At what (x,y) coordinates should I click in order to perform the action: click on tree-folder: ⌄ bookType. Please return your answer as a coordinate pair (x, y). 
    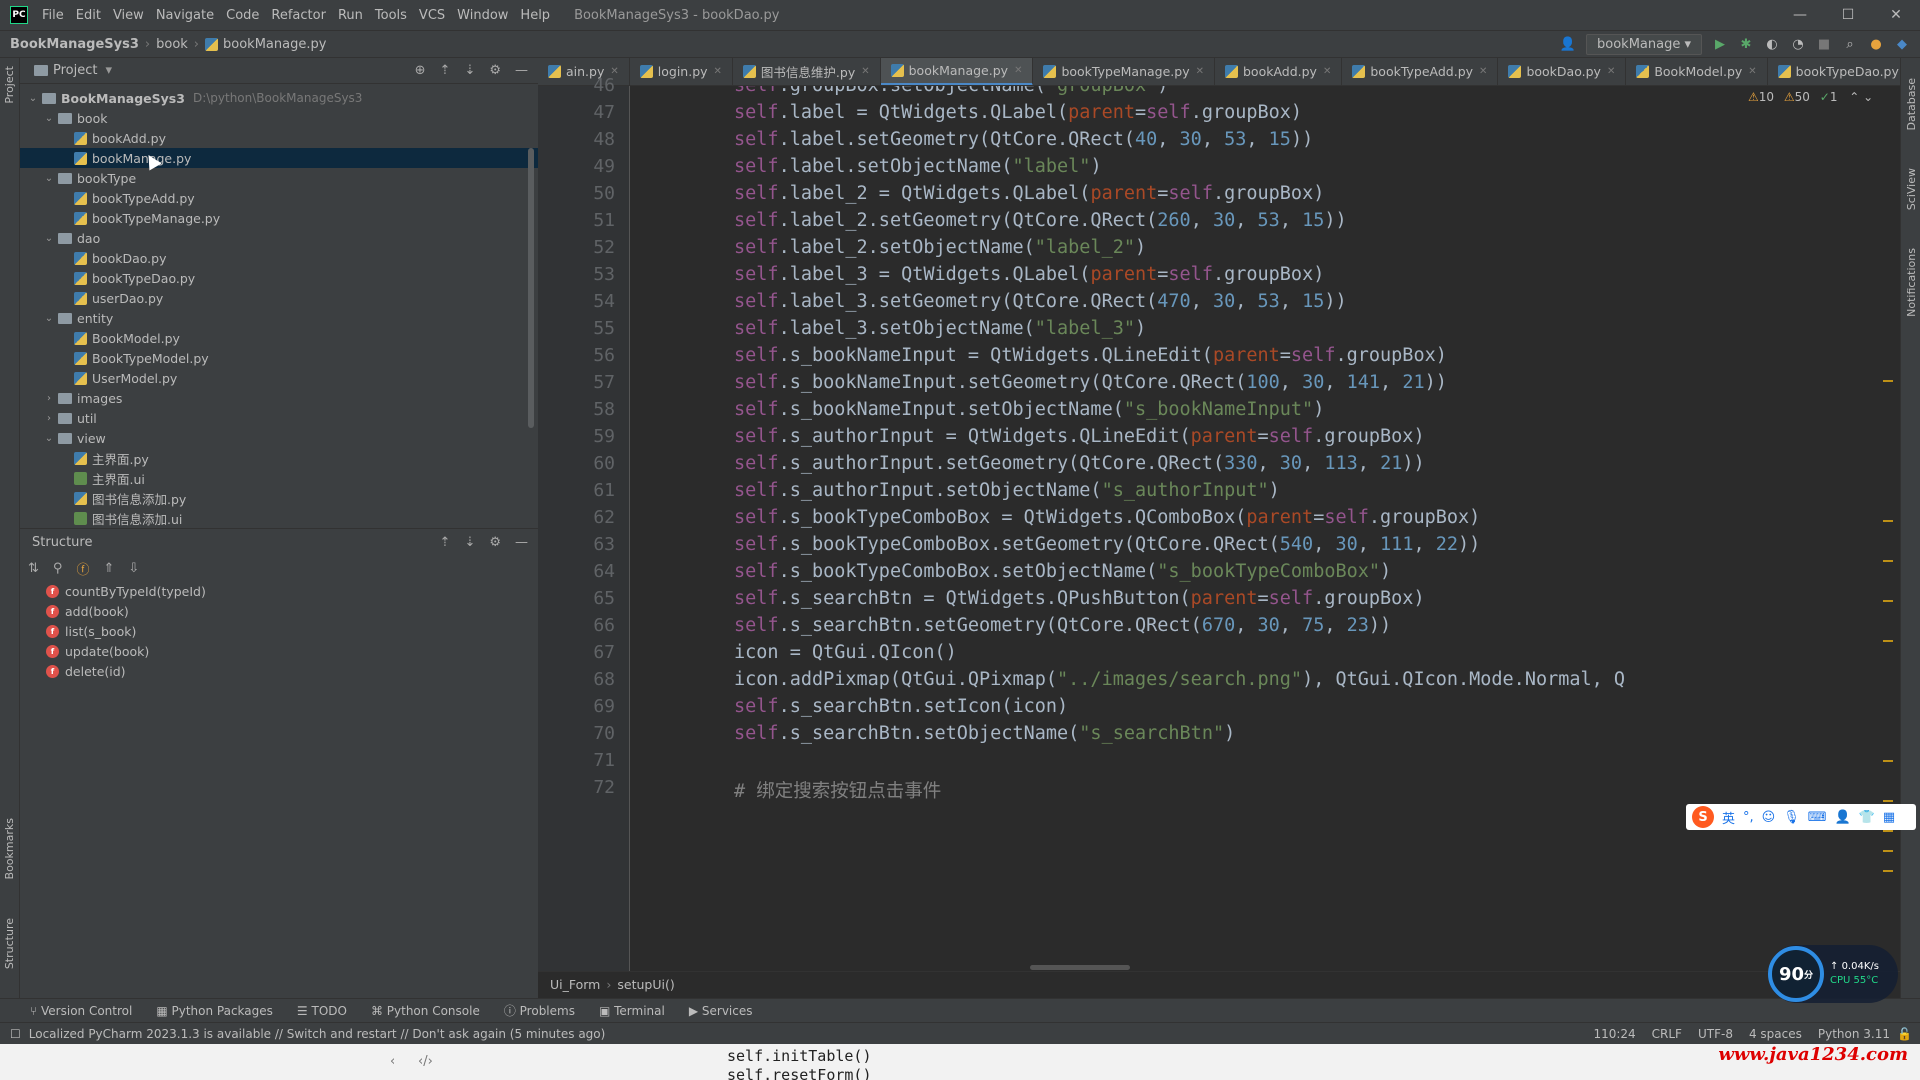
    Looking at the image, I should click on (279, 178).